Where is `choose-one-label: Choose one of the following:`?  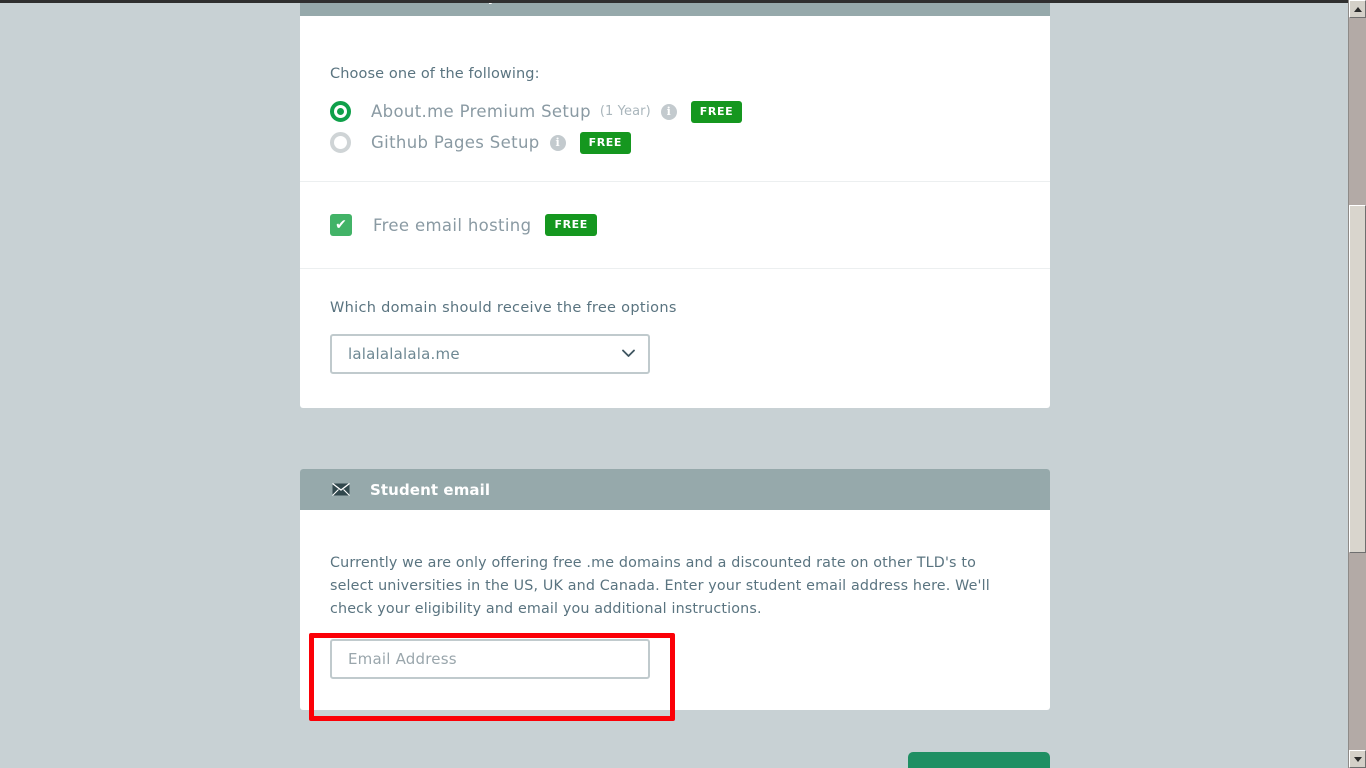 choose-one-label: Choose one of the following: is located at coordinates (435, 74).